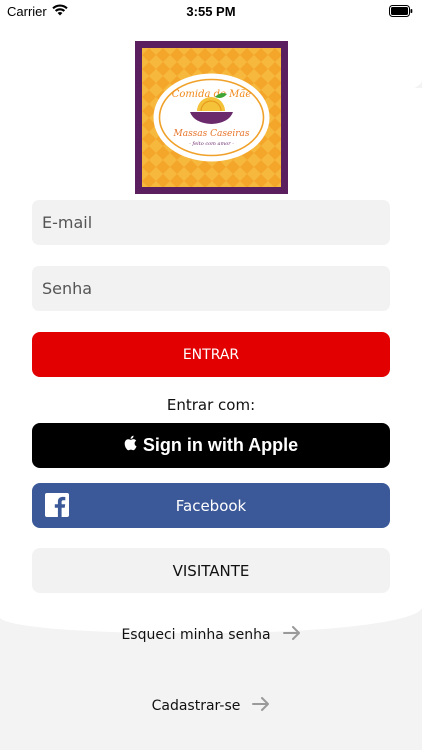 The image size is (422, 750). I want to click on login-button: ENTRAR, so click(211, 354).